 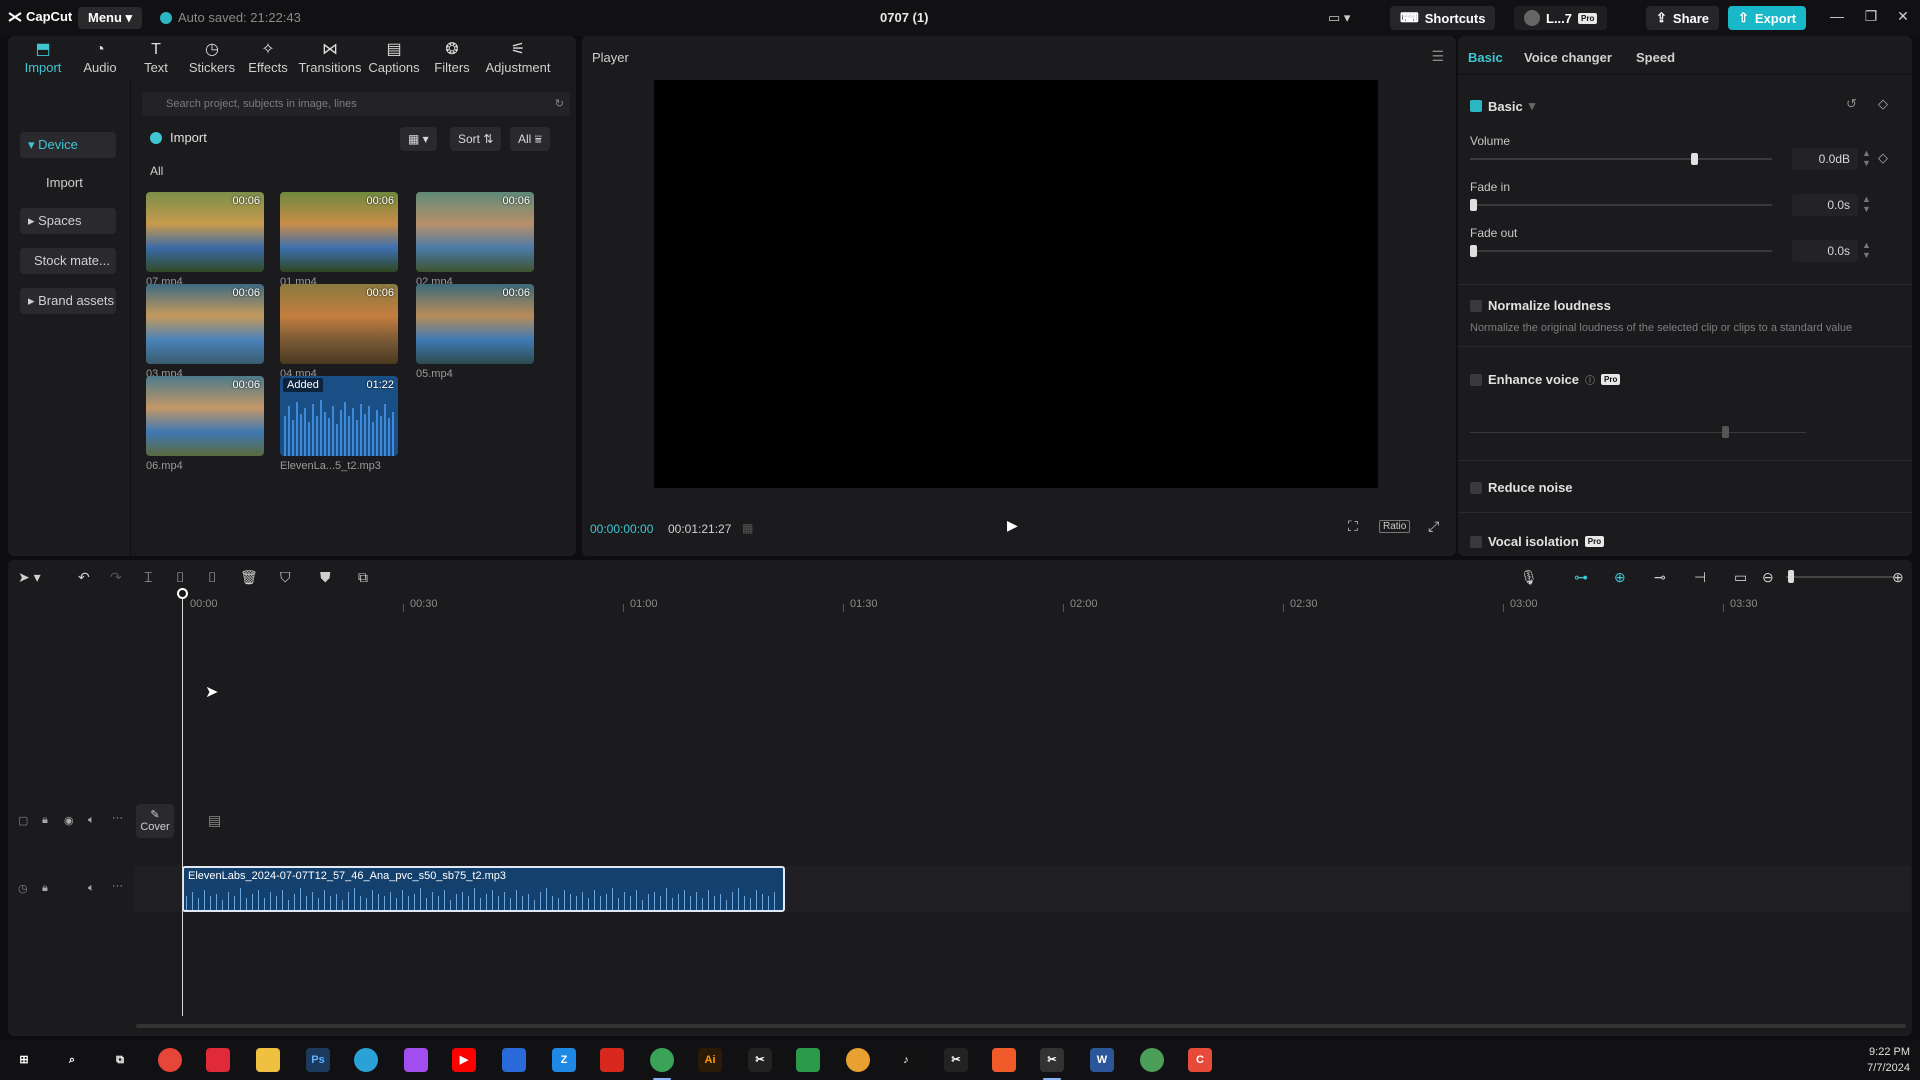 I want to click on zoom-slider, so click(x=1841, y=577).